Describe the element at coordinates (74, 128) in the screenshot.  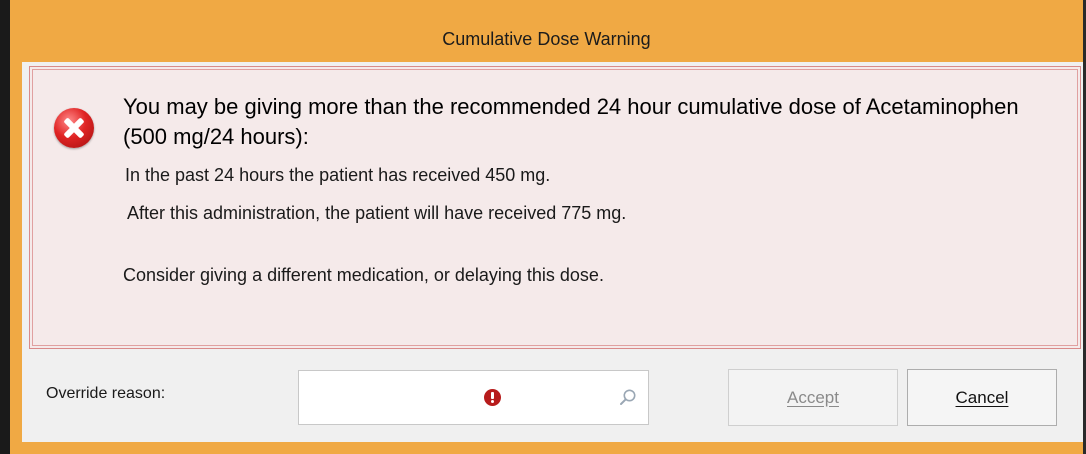
I see `error-icon` at that location.